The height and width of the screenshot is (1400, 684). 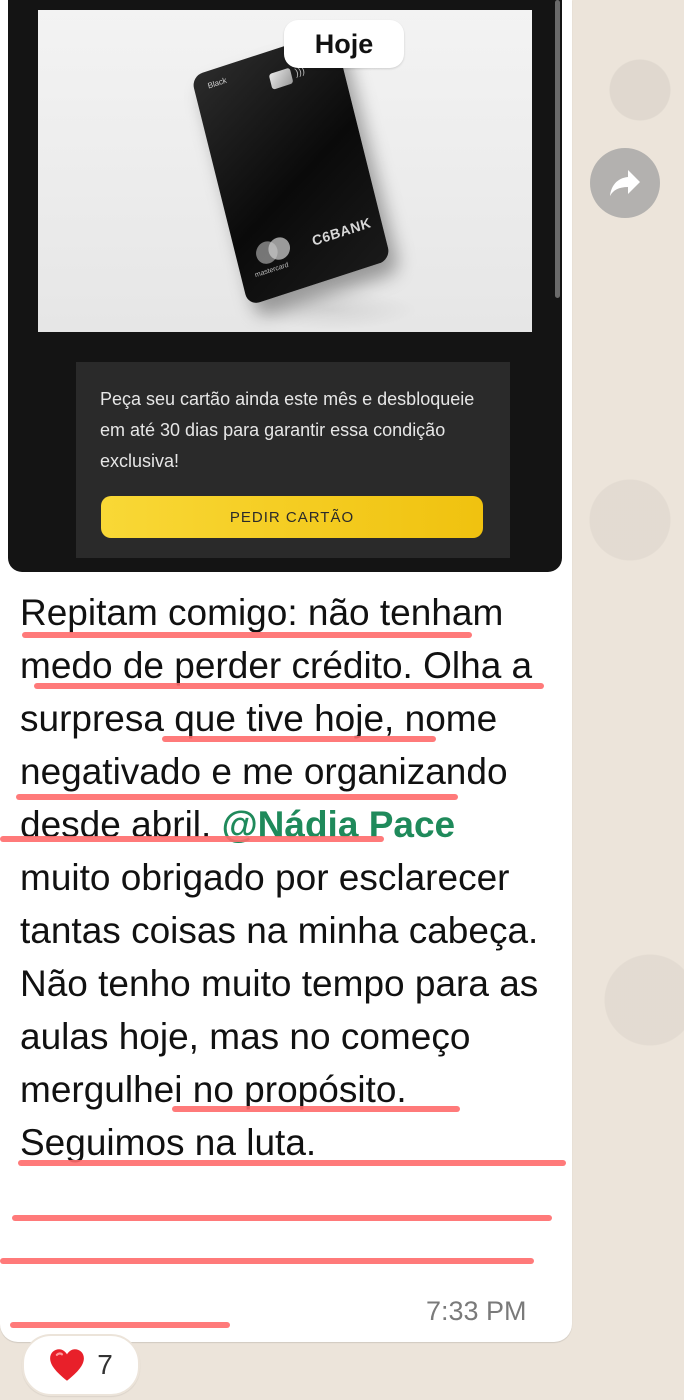 What do you see at coordinates (557, 149) in the screenshot?
I see `media-scrollbar` at bounding box center [557, 149].